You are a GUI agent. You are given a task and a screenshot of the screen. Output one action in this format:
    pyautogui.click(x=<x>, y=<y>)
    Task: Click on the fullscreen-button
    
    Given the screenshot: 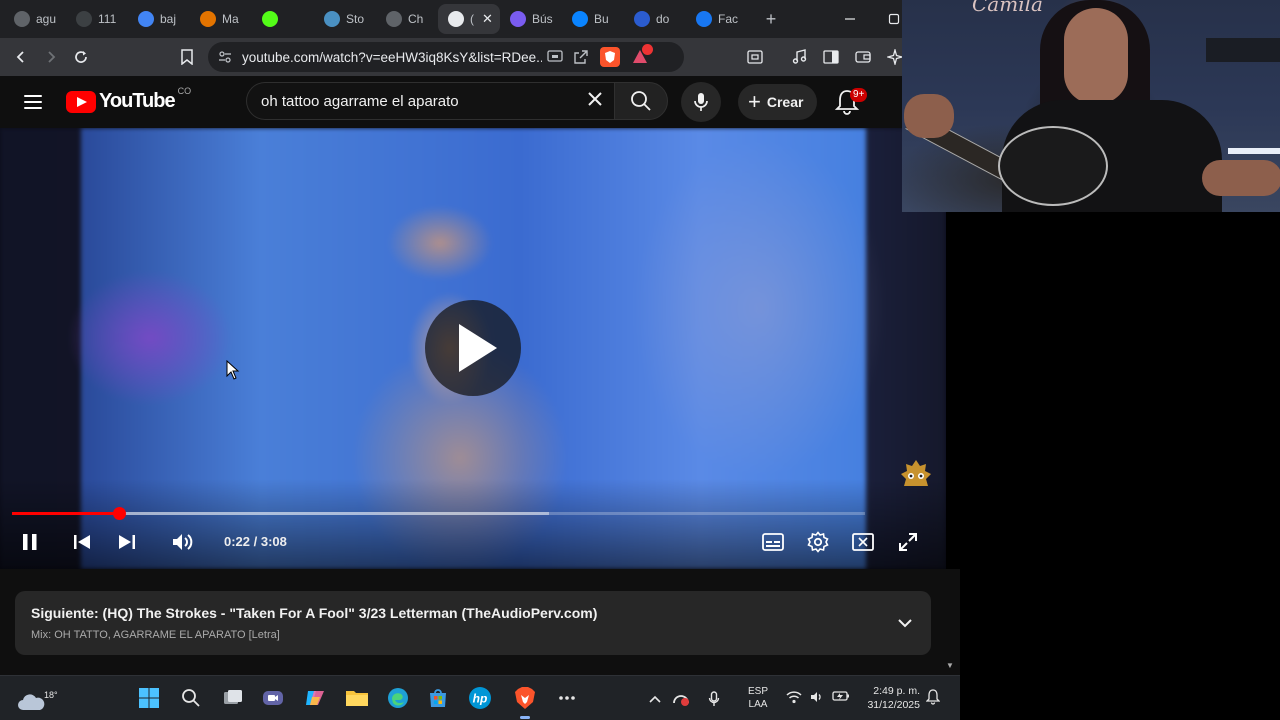 What is the action you would take?
    pyautogui.click(x=908, y=542)
    